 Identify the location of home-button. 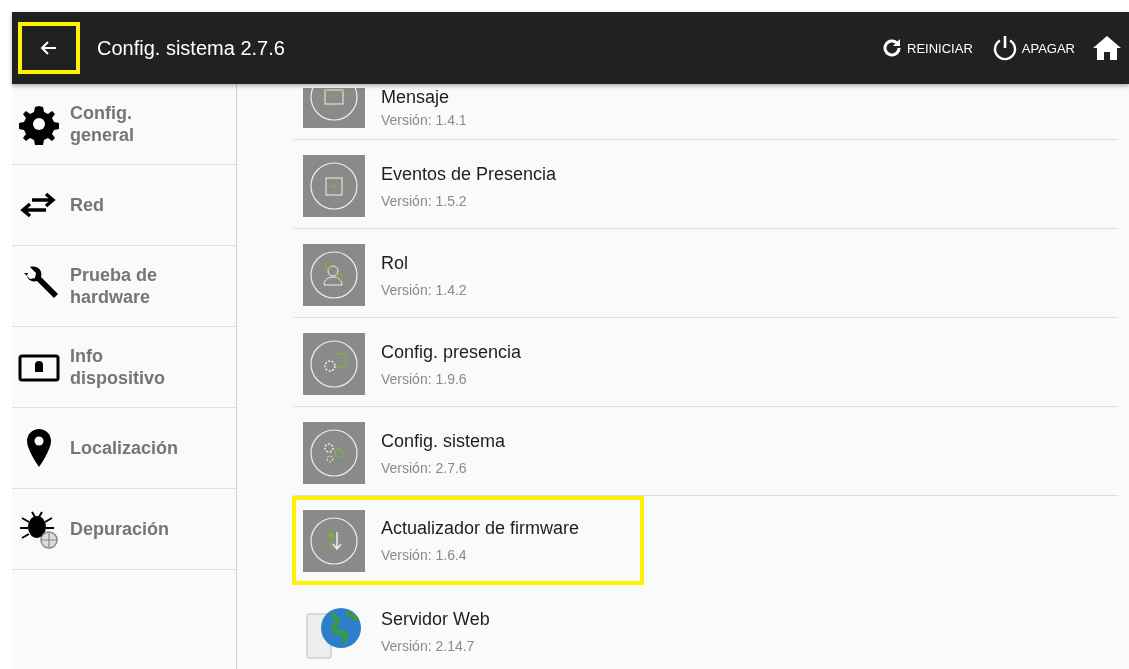
(1107, 48).